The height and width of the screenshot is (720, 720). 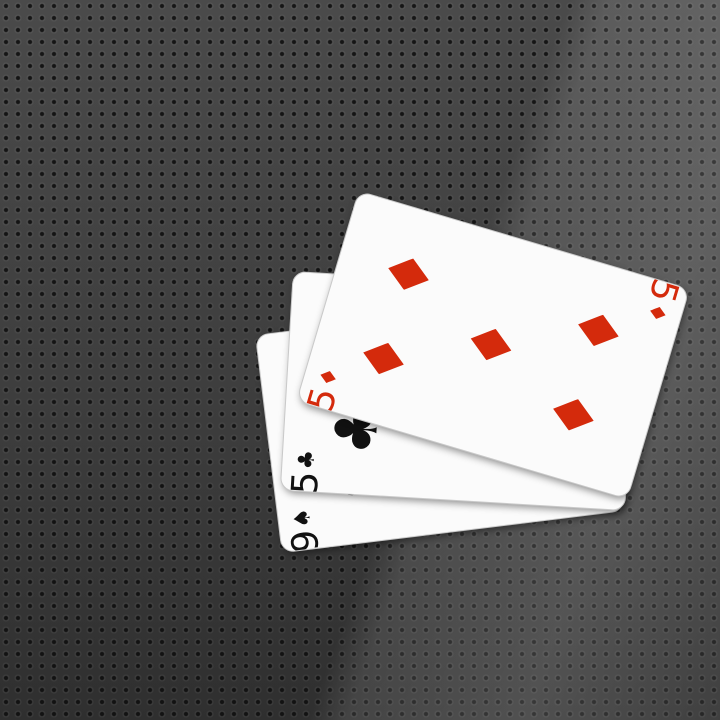 What do you see at coordinates (303, 518) in the screenshot?
I see `spades-index-icon: ♠` at bounding box center [303, 518].